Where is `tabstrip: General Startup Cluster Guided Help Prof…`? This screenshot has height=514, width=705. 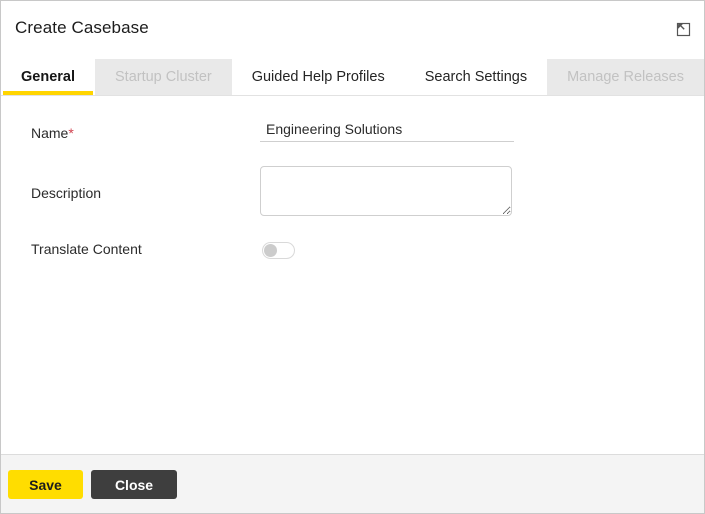 tabstrip: General Startup Cluster Guided Help Prof… is located at coordinates (352, 77).